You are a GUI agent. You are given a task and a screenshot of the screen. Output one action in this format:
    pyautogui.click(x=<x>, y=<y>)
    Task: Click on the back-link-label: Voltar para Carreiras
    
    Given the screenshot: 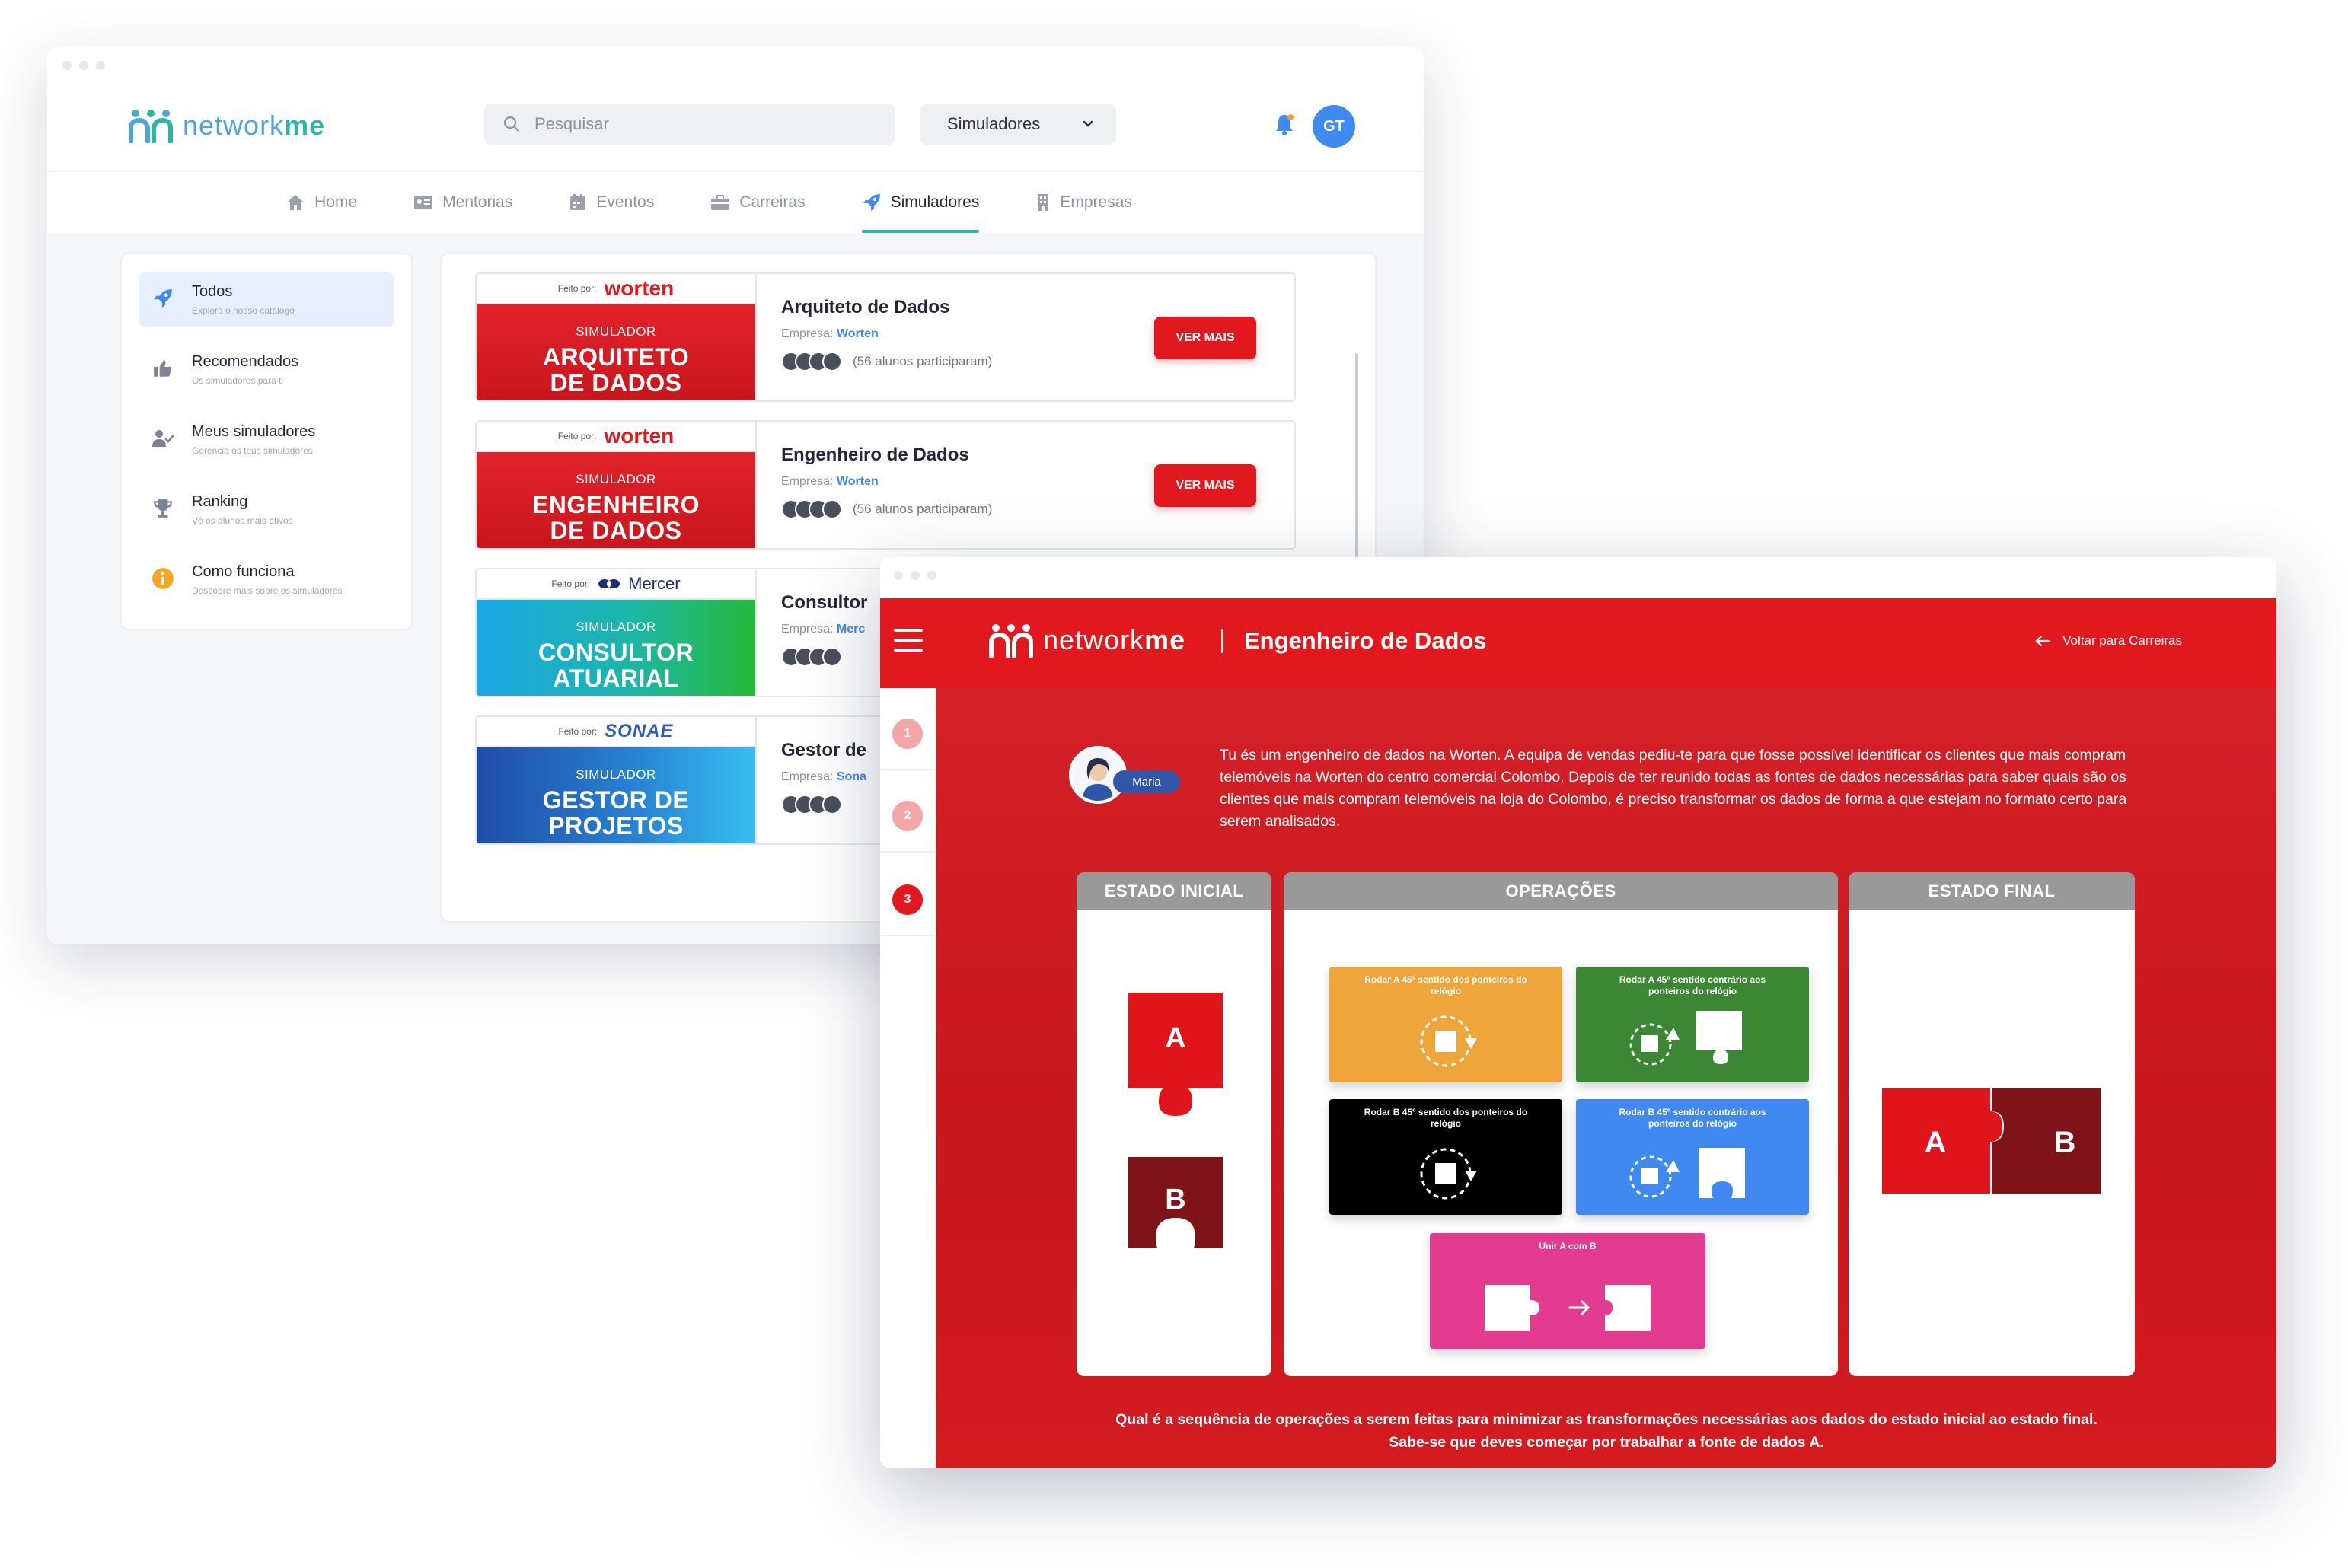 What is the action you would take?
    pyautogui.click(x=2122, y=640)
    